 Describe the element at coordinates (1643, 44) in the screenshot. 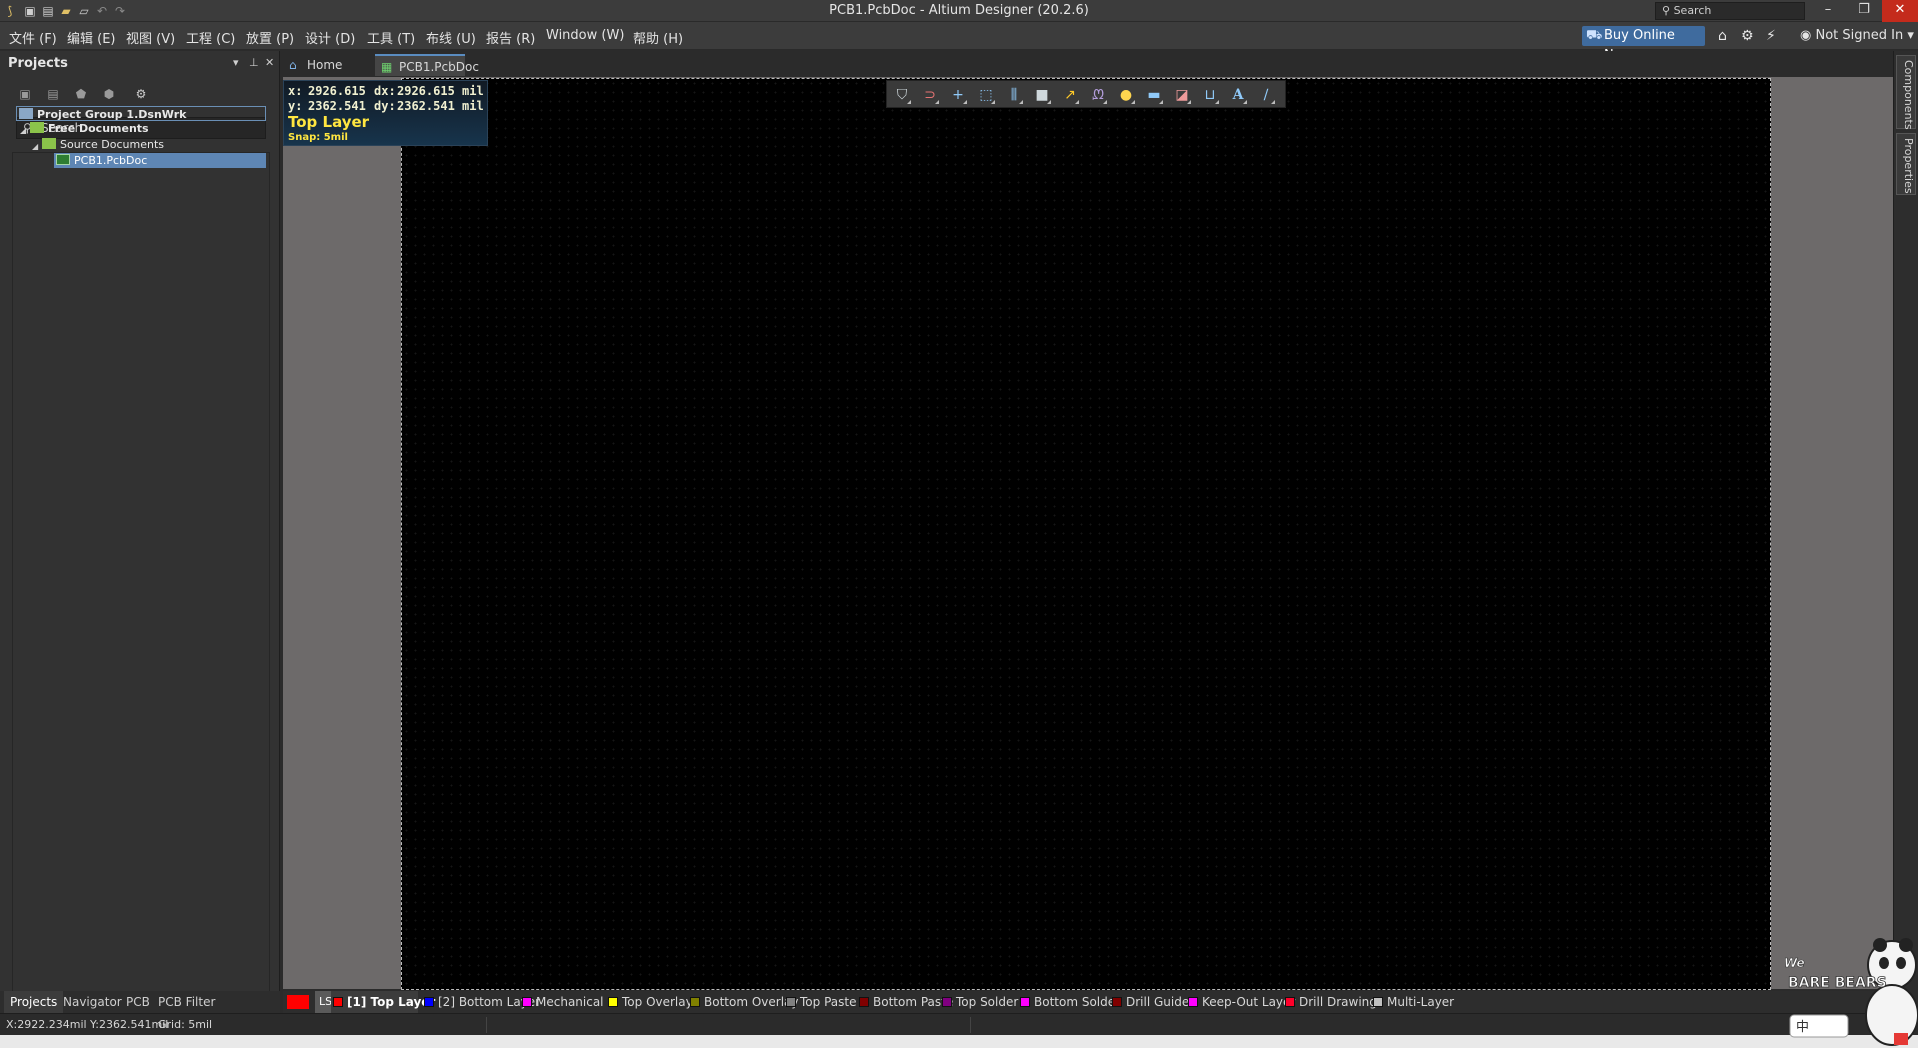

I see `buy-online-button: ⛟ Buy Online Now` at that location.